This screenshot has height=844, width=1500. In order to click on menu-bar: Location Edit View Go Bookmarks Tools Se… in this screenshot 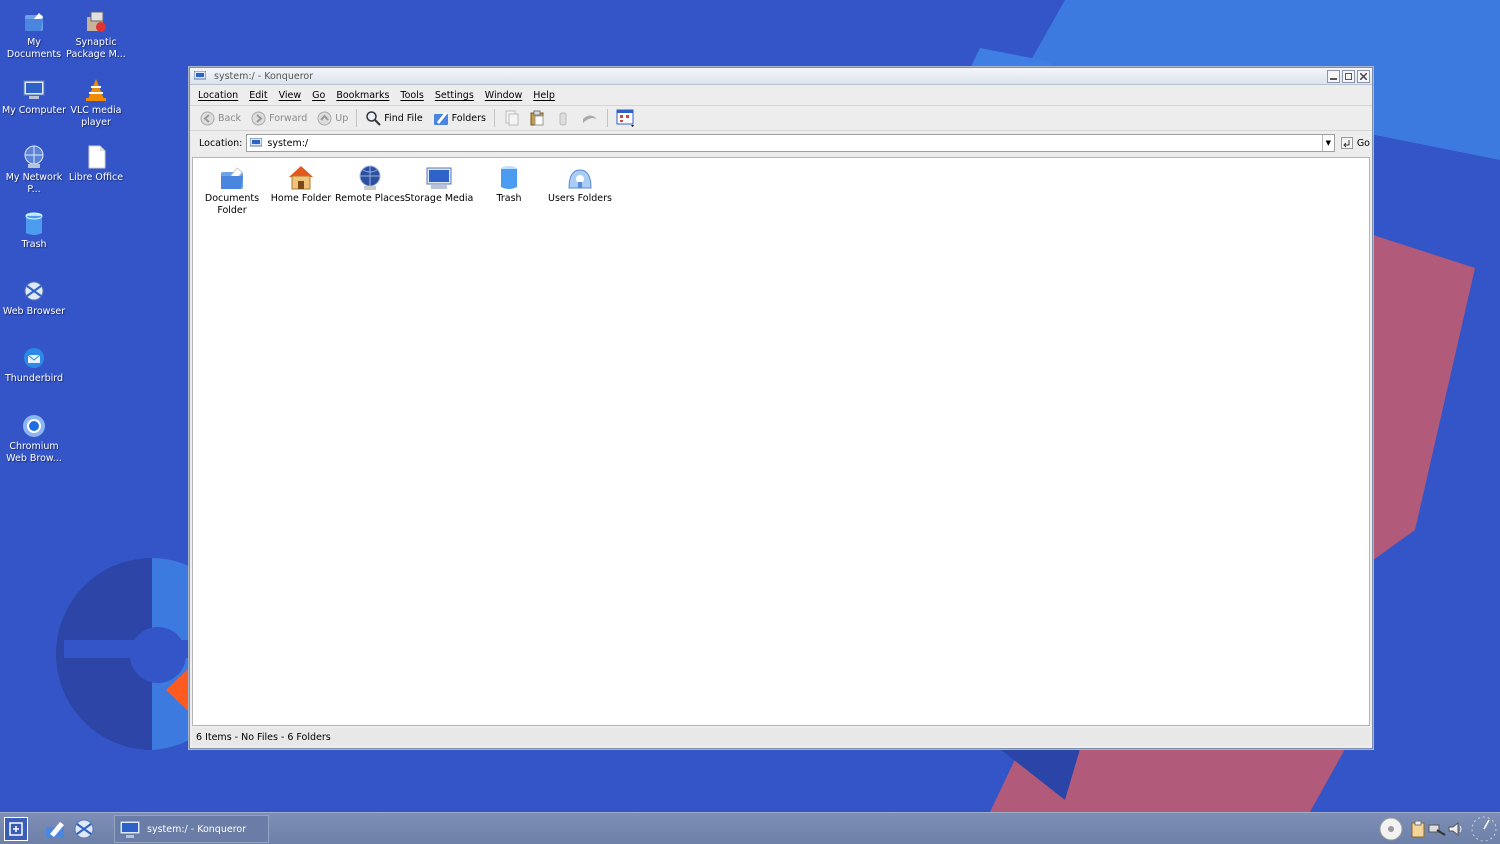, I will do `click(781, 95)`.